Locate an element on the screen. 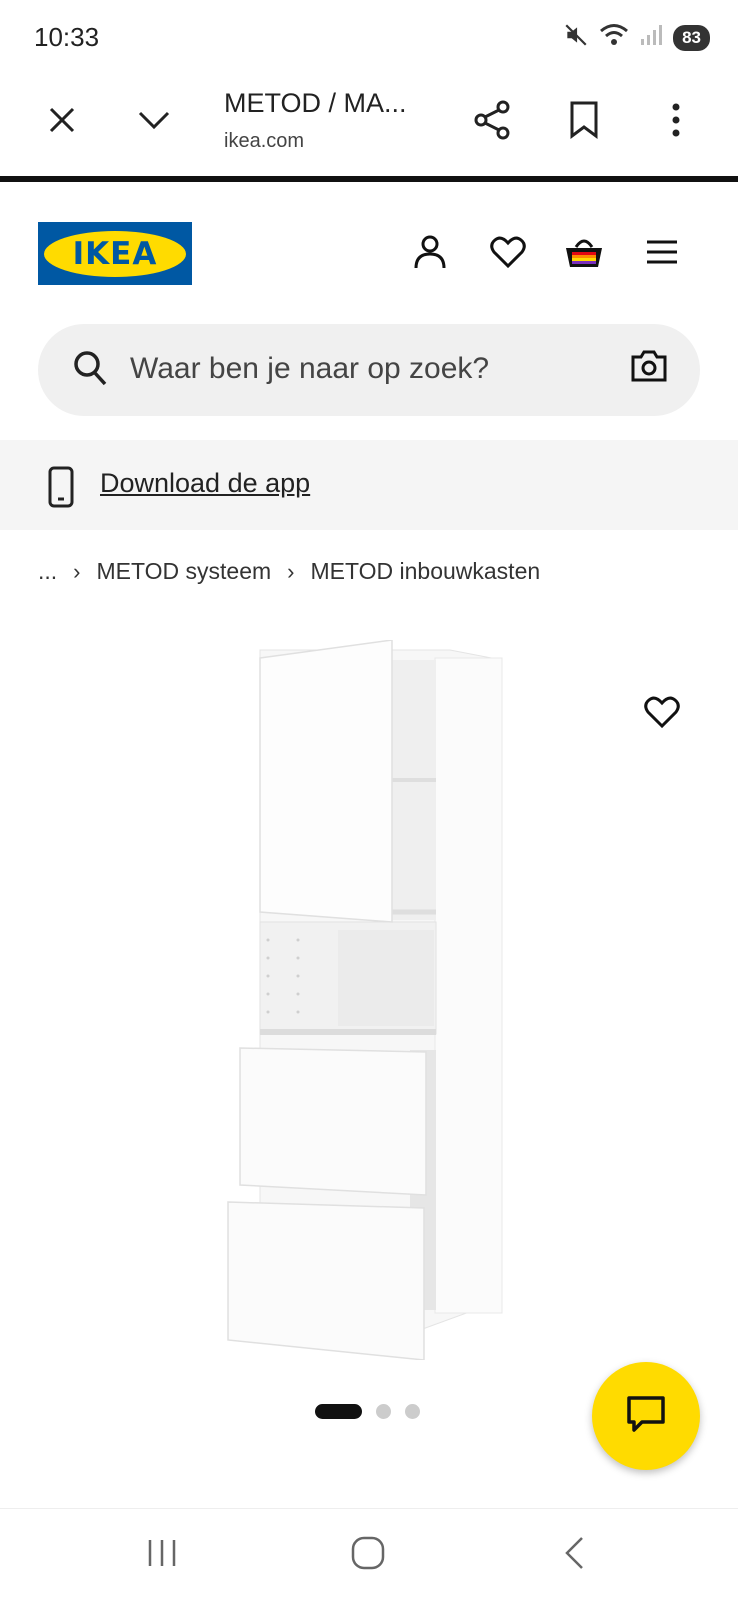 Image resolution: width=738 pixels, height=1600 pixels. chat-icon is located at coordinates (646, 1416).